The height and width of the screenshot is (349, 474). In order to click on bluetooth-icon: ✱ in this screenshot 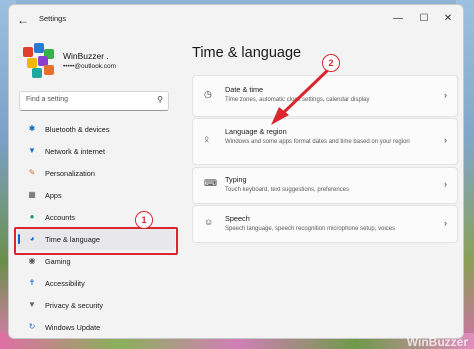, I will do `click(32, 128)`.